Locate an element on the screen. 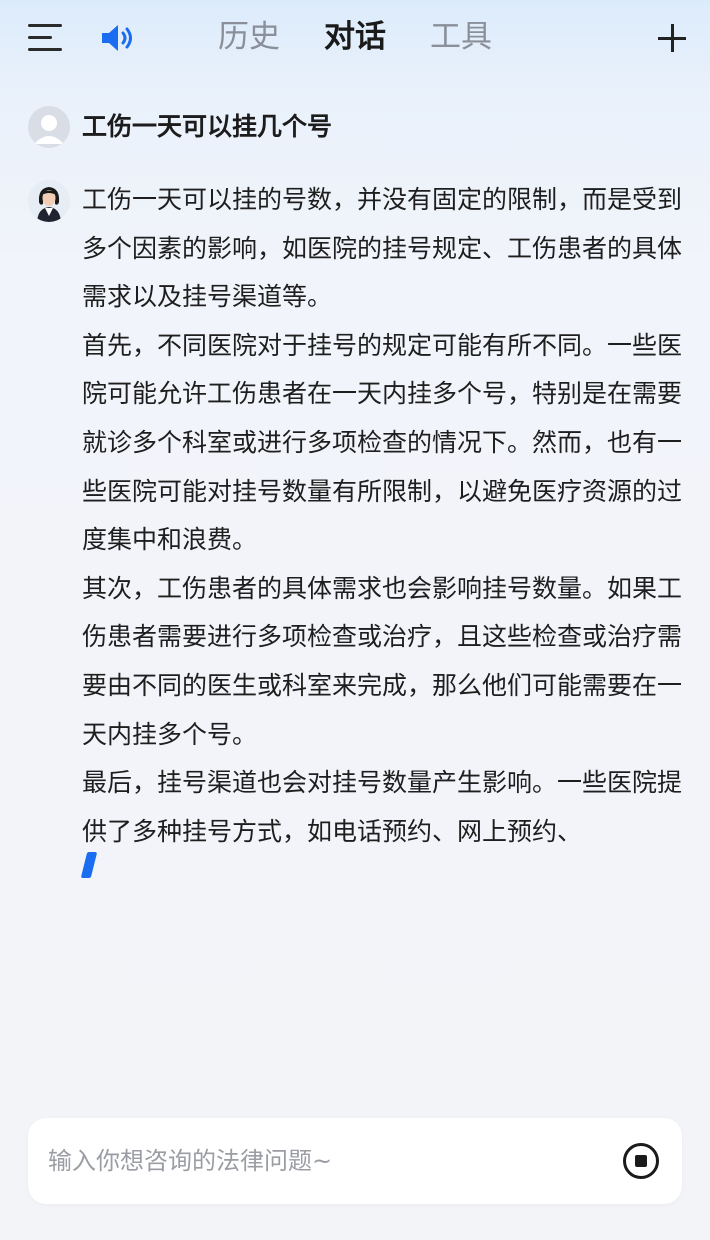 The width and height of the screenshot is (710, 1240). speaker-volume-icon is located at coordinates (118, 38).